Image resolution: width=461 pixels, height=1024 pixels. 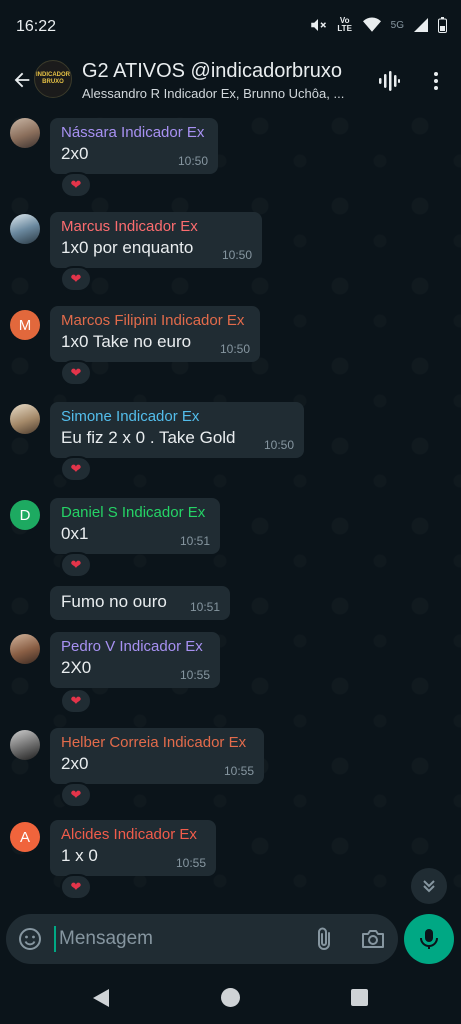 What do you see at coordinates (212, 71) in the screenshot?
I see `group-title: G2 ATIVOS @indicadorbruxo` at bounding box center [212, 71].